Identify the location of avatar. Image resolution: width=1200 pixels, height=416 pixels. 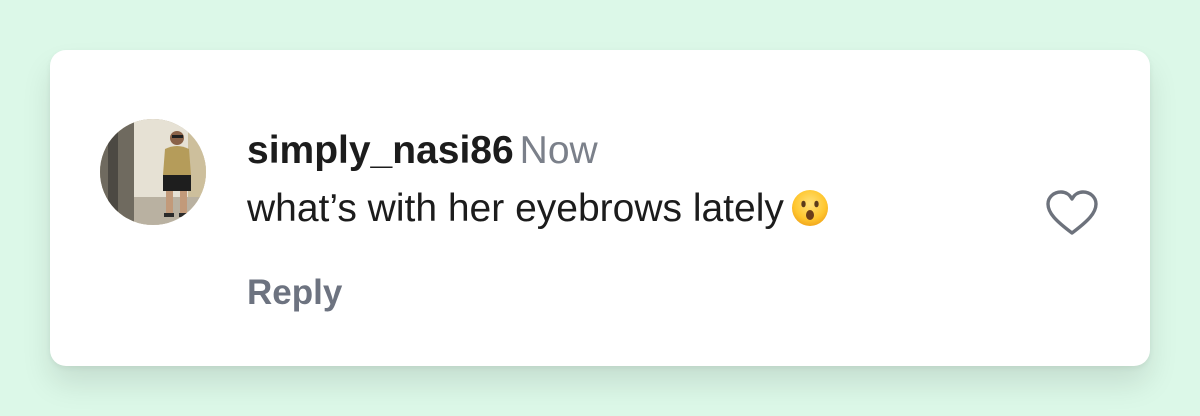
(153, 172).